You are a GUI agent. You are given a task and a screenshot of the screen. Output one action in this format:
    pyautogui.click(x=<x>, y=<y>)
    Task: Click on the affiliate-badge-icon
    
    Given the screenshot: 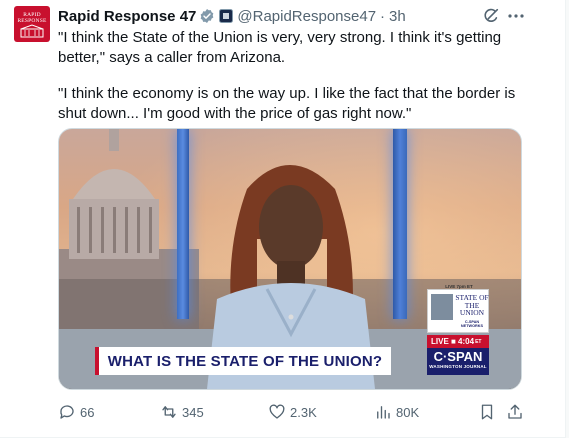 What is the action you would take?
    pyautogui.click(x=226, y=16)
    